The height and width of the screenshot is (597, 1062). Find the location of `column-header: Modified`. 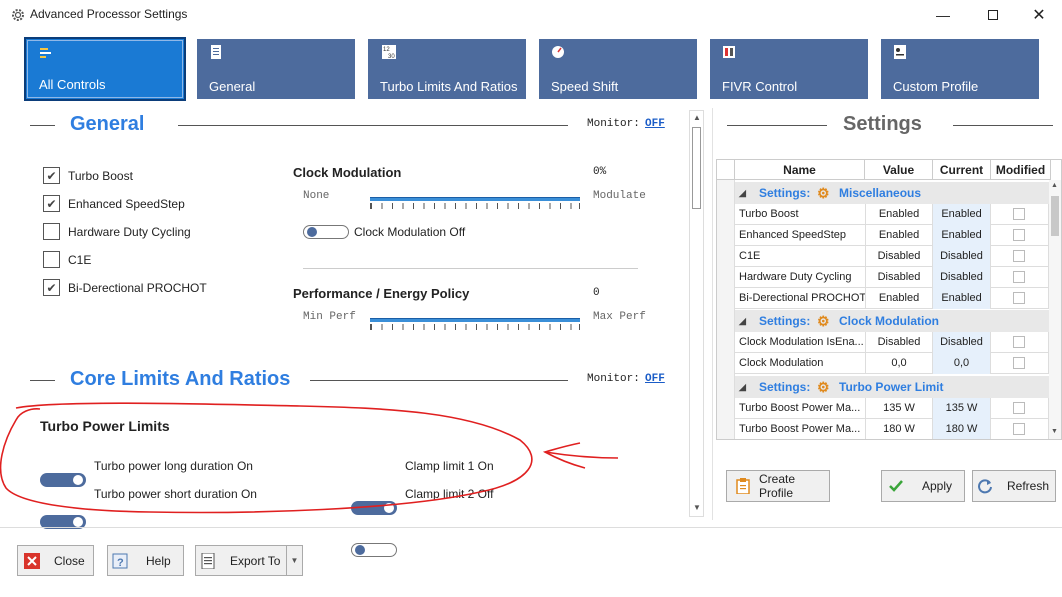

column-header: Modified is located at coordinates (1021, 170).